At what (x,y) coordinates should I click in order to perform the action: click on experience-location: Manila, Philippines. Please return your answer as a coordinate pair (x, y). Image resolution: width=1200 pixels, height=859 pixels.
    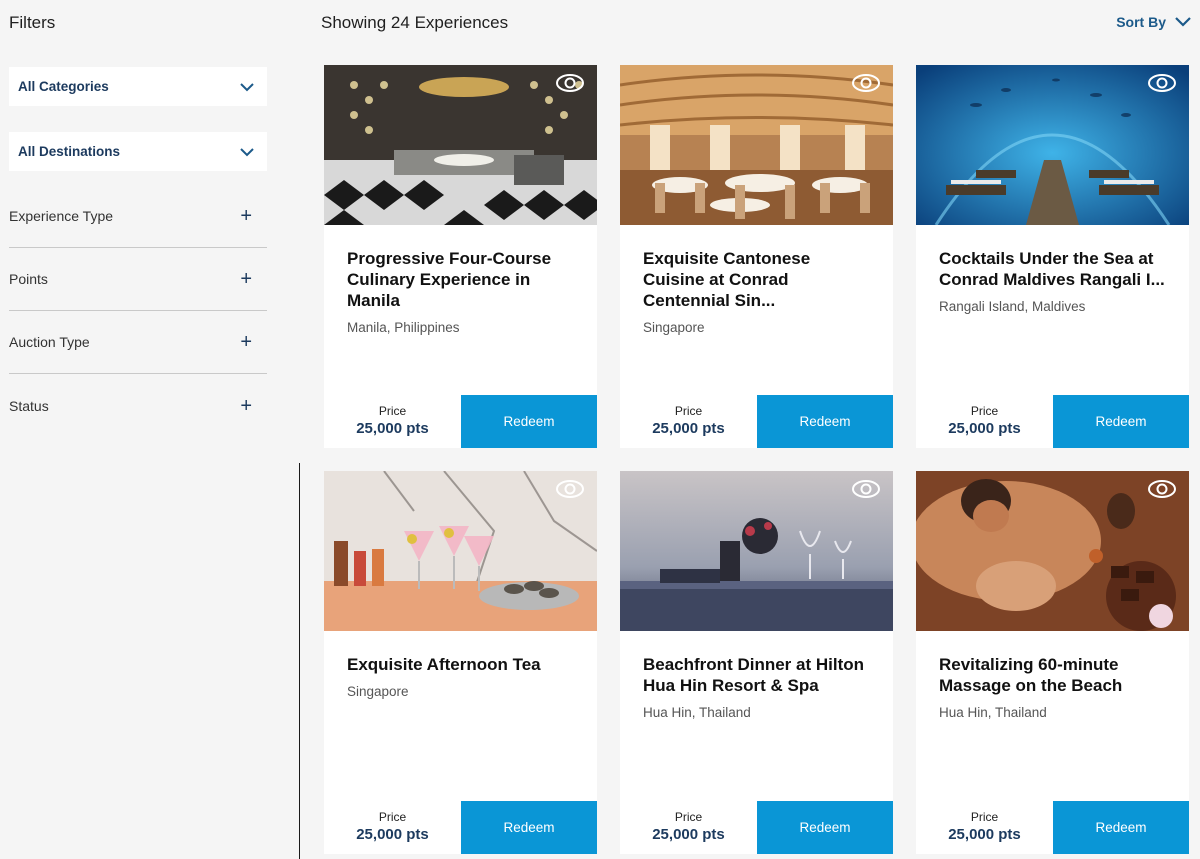
    Looking at the image, I should click on (403, 327).